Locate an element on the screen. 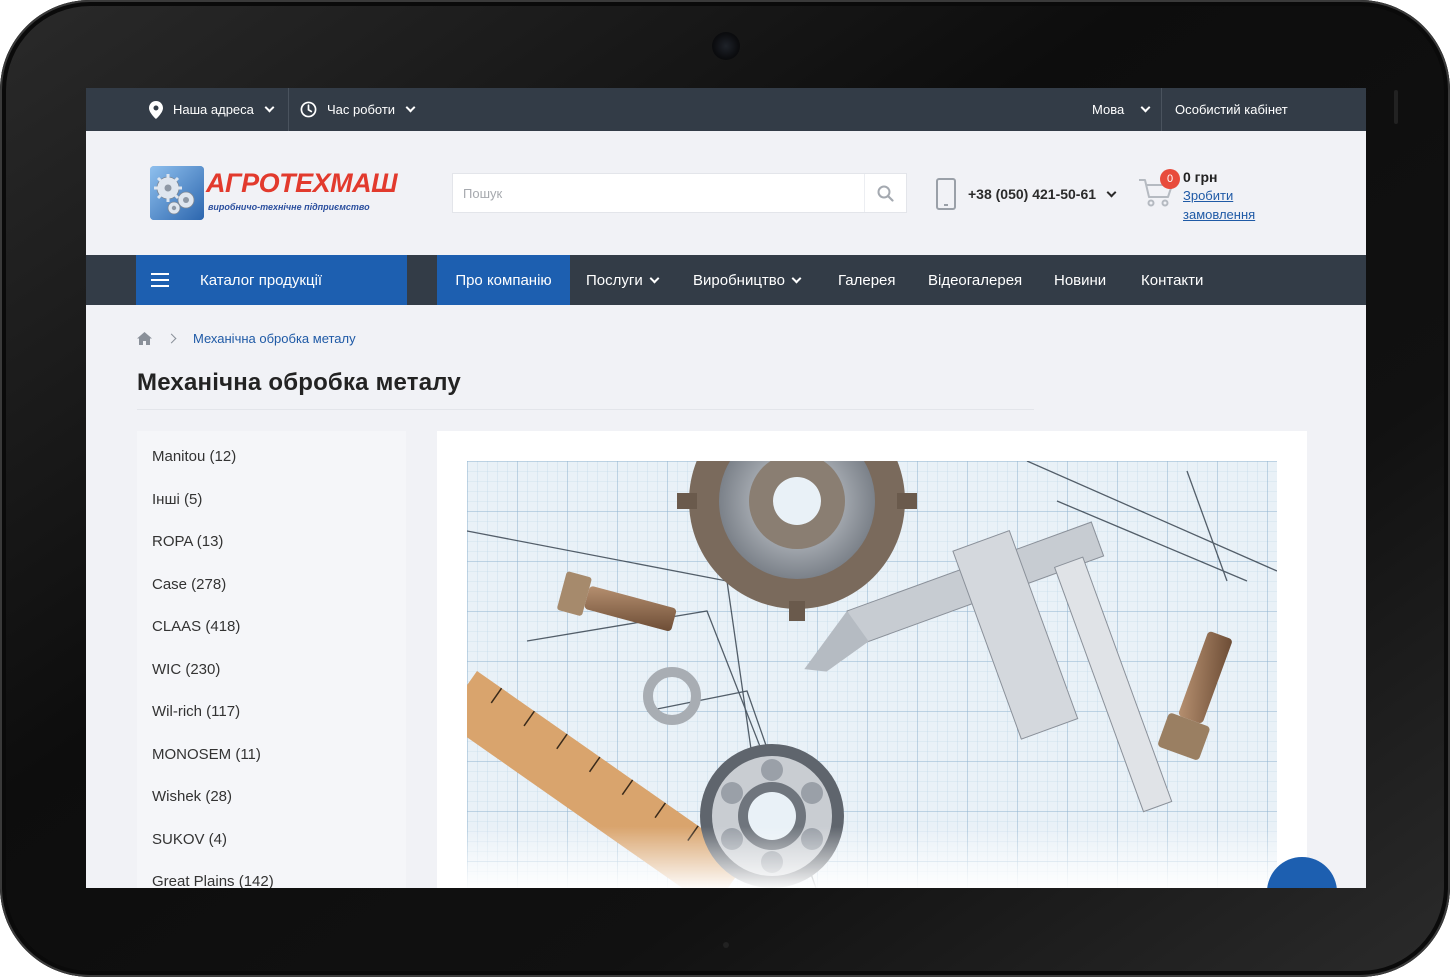 This screenshot has width=1450, height=977. nav-label: Відеогалерея is located at coordinates (975, 280).